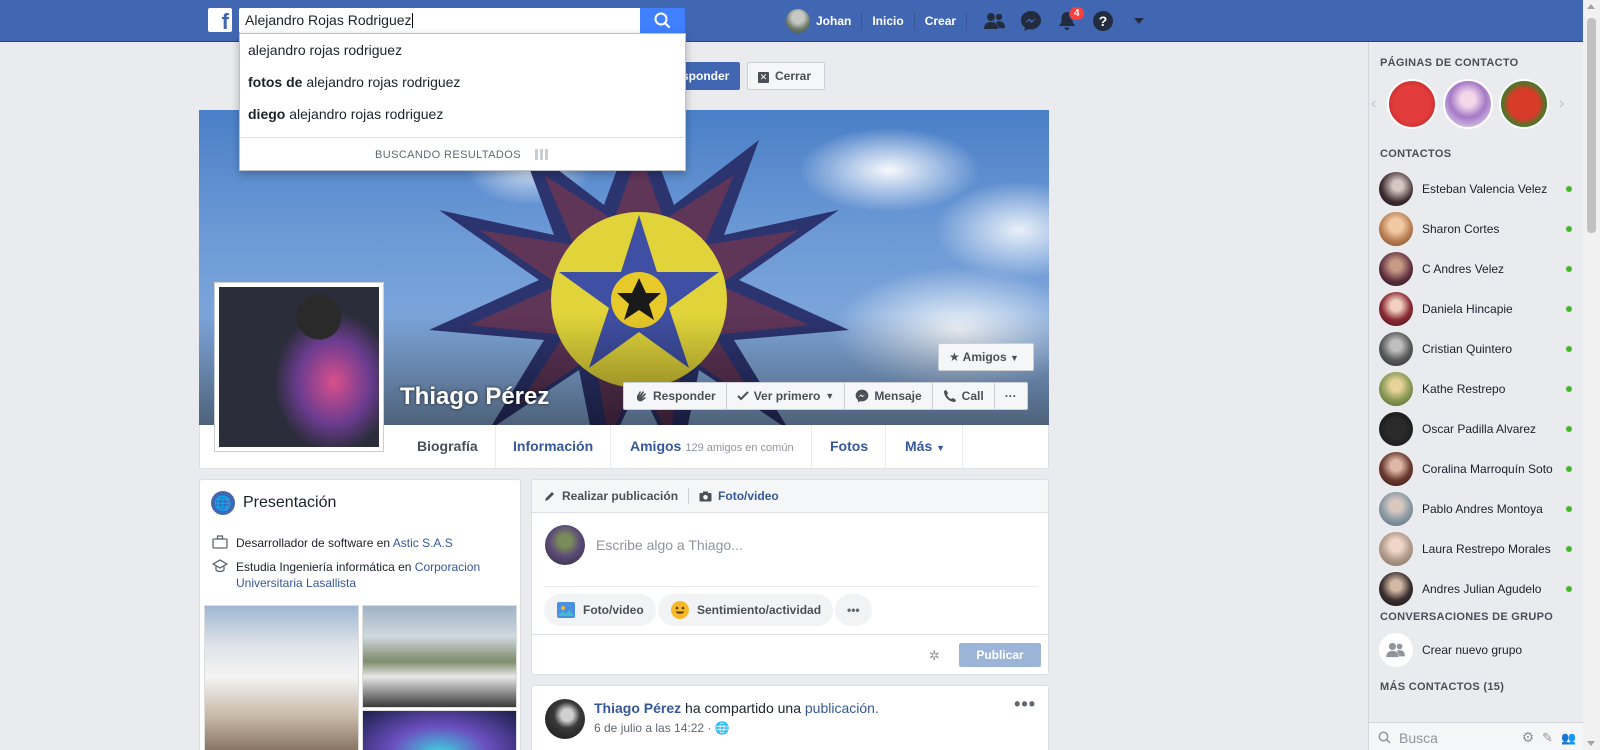  Describe the element at coordinates (565, 719) in the screenshot. I see `post-author-avatar` at that location.